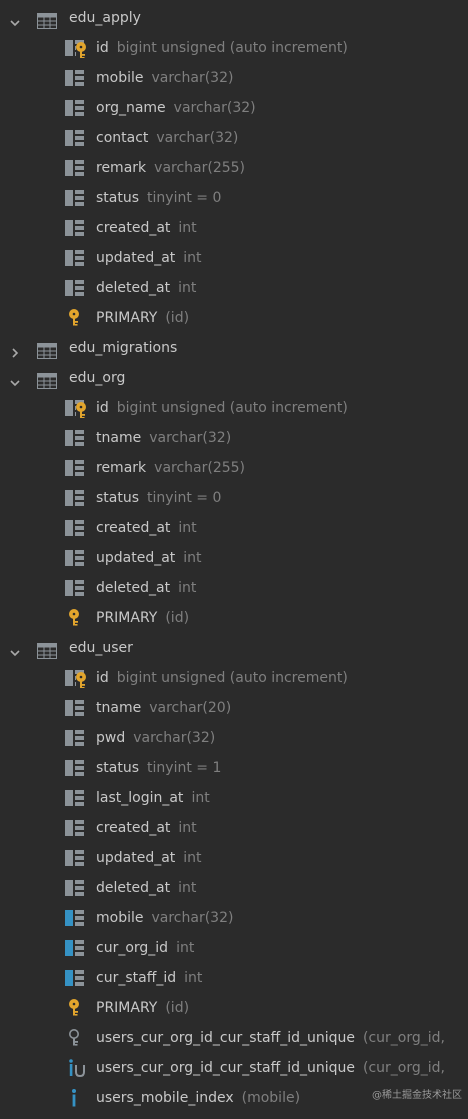 The width and height of the screenshot is (468, 1119). What do you see at coordinates (271, 1098) in the screenshot?
I see `item-type: (mobile)` at bounding box center [271, 1098].